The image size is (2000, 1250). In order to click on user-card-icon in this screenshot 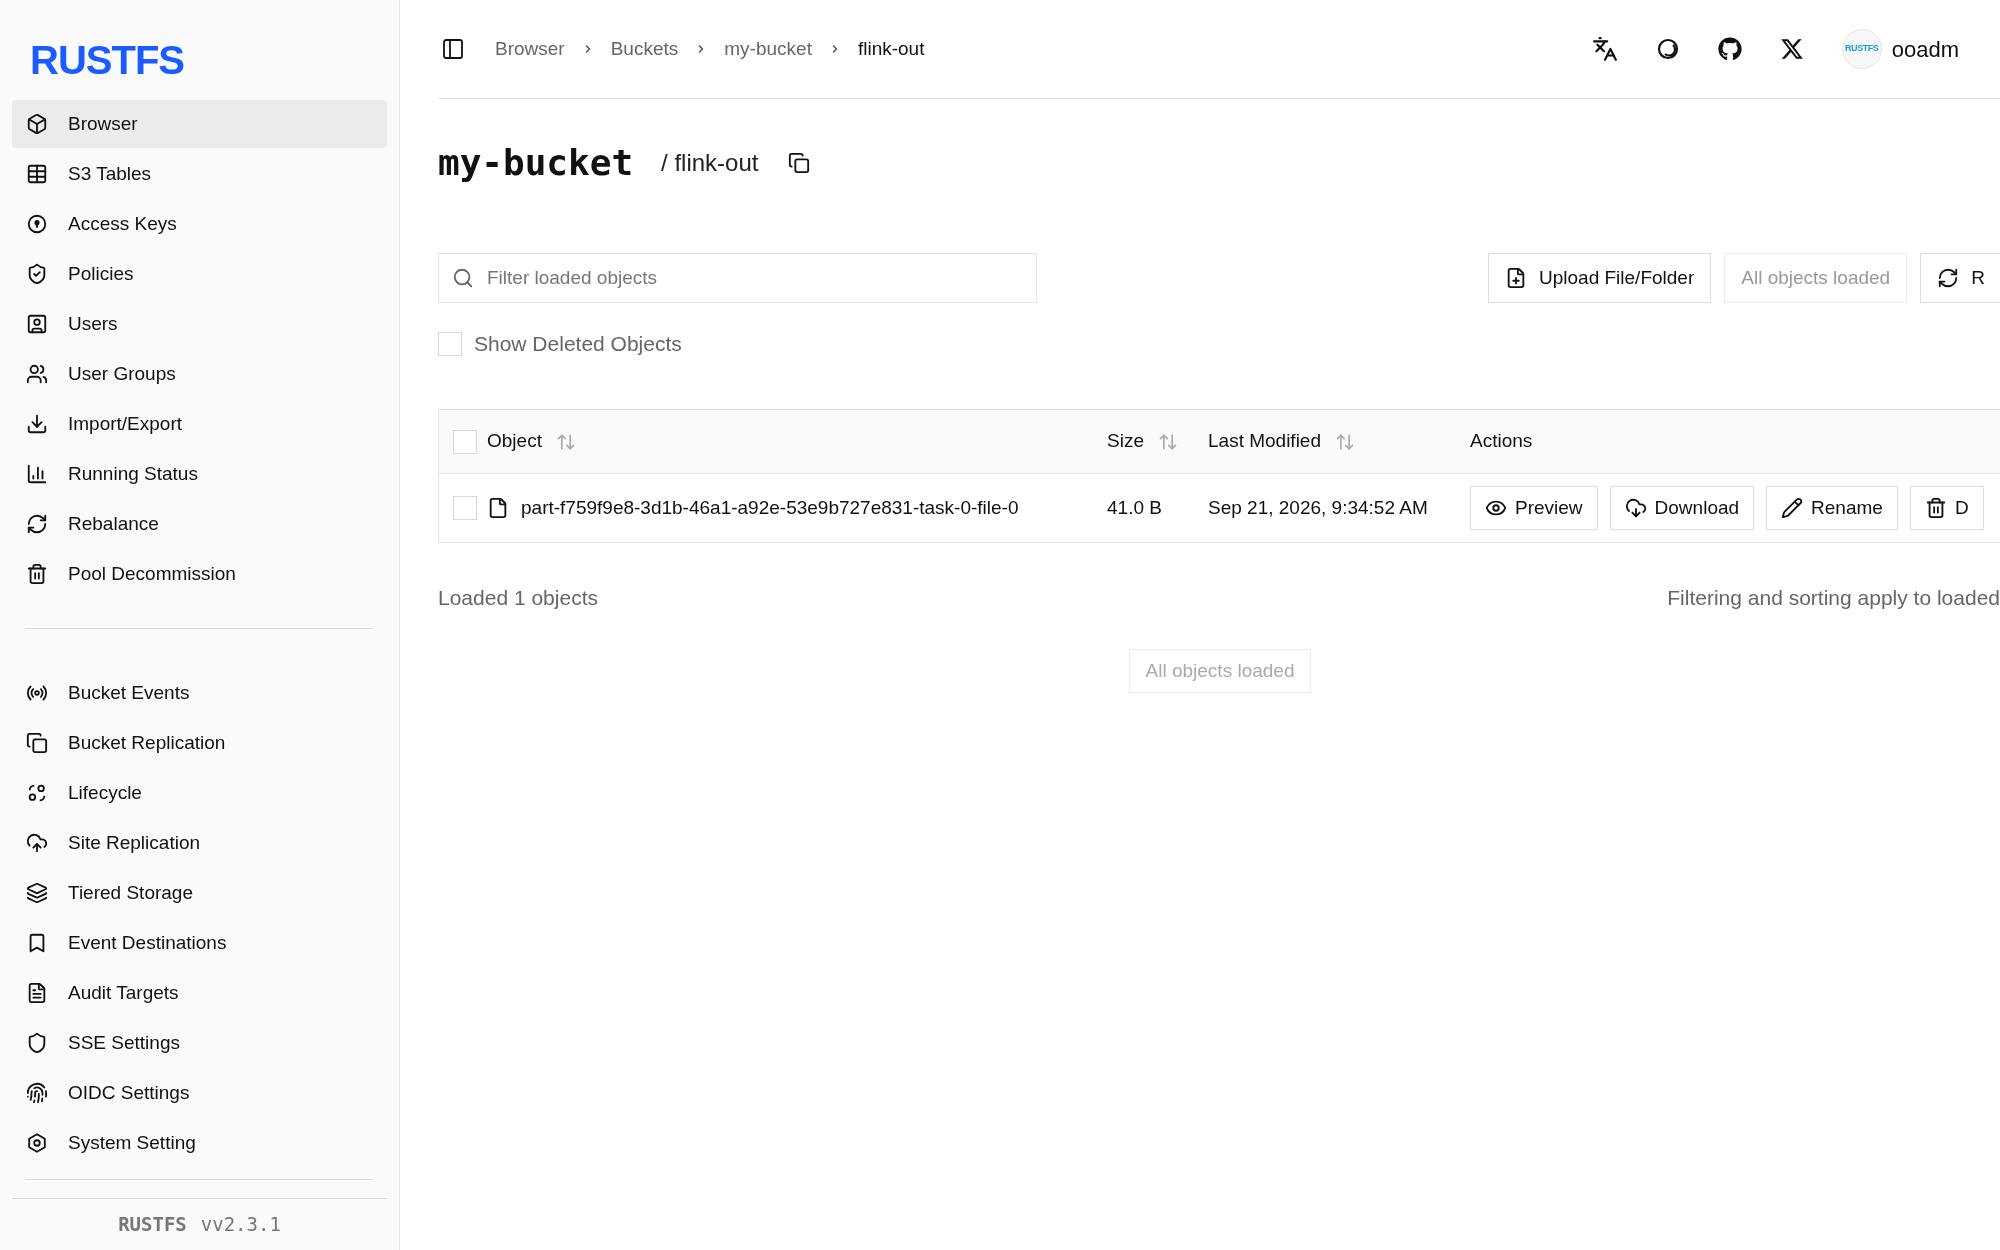, I will do `click(37, 324)`.